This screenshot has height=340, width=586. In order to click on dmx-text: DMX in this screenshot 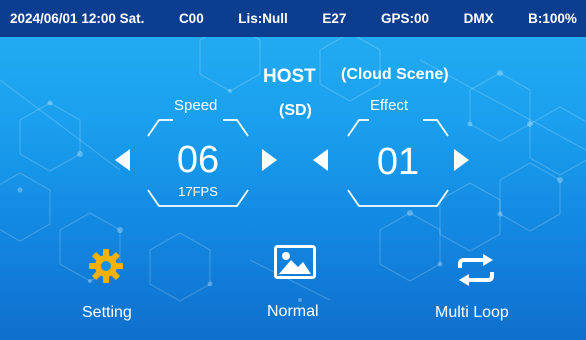, I will do `click(478, 18)`.